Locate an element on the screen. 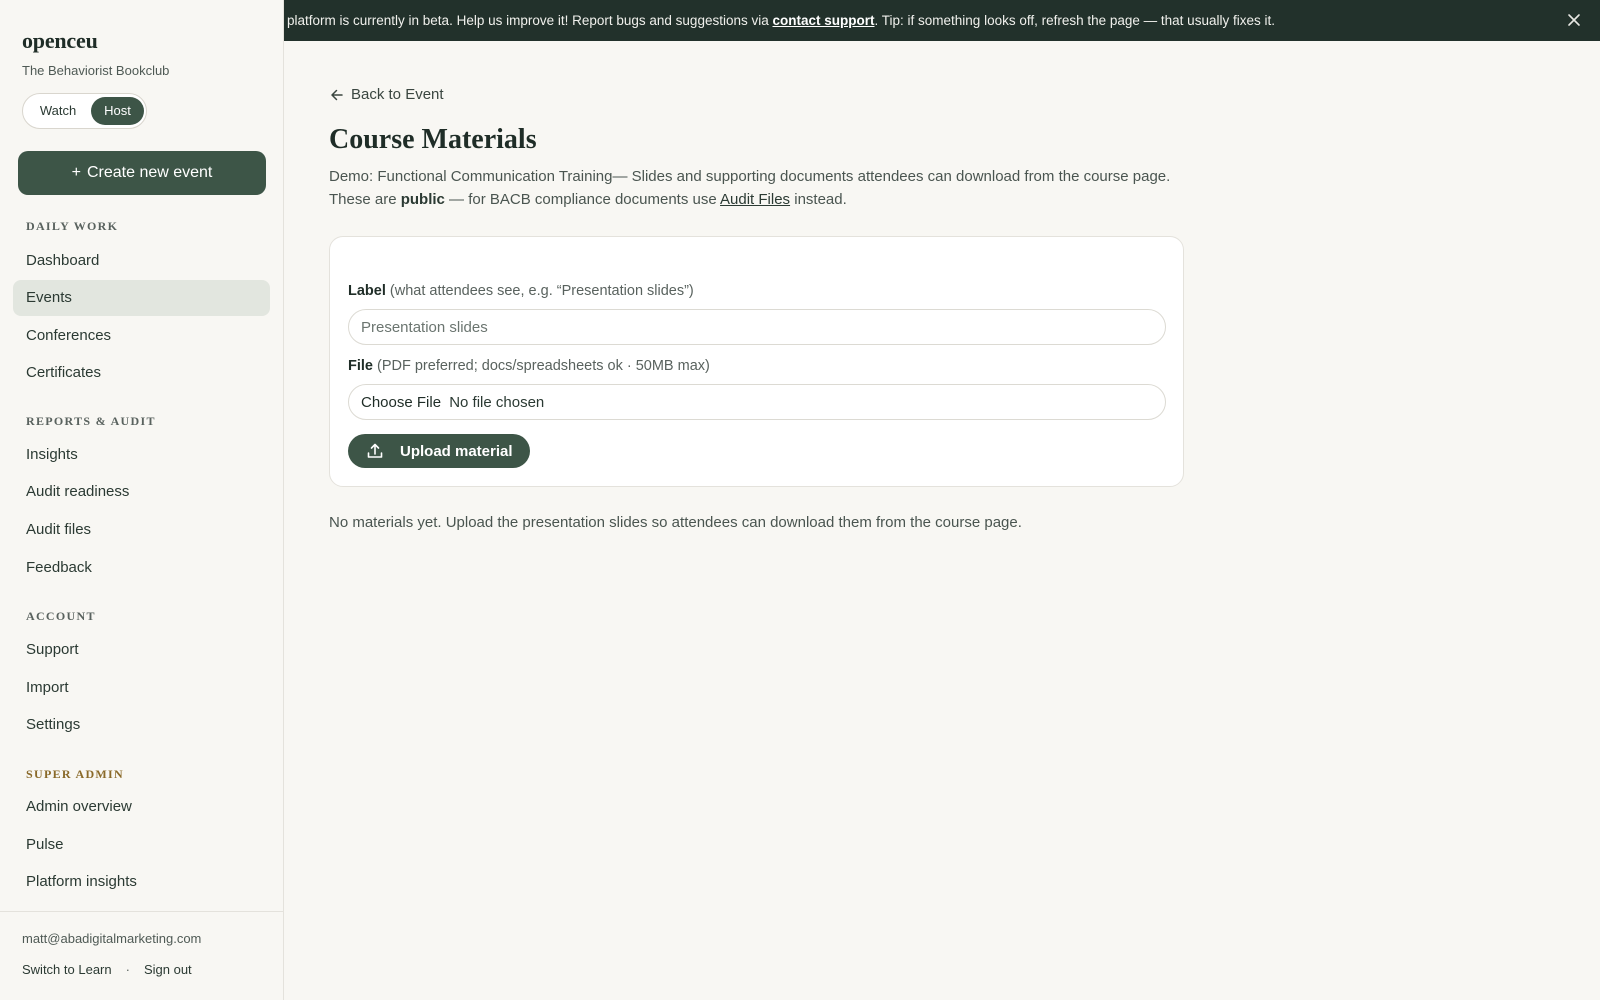 The height and width of the screenshot is (1000, 1600). plus-icon: + is located at coordinates (76, 172).